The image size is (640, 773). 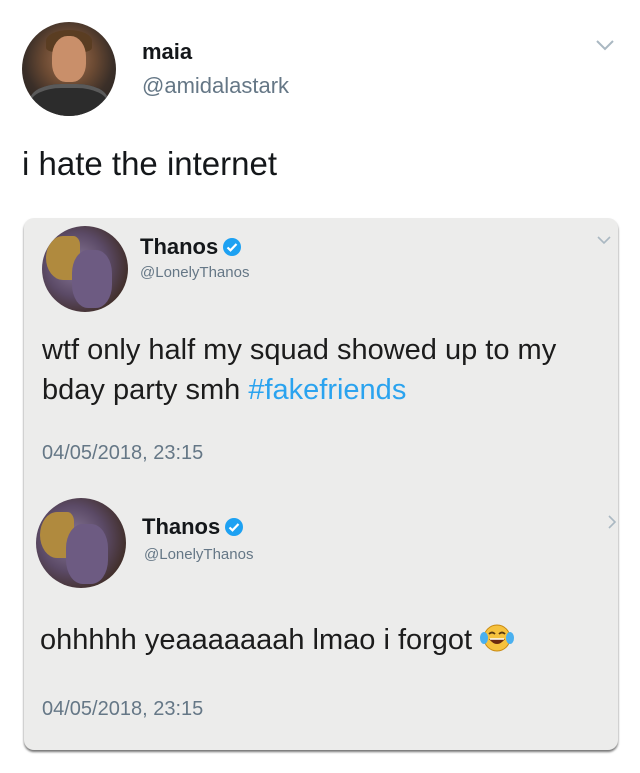 What do you see at coordinates (215, 69) in the screenshot?
I see `author-names: maia @amidalastark` at bounding box center [215, 69].